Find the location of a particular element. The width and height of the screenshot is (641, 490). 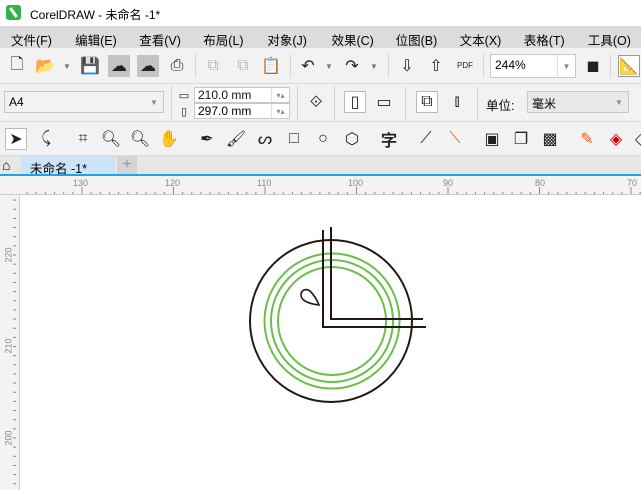

teardrop-shape is located at coordinates (310, 297).